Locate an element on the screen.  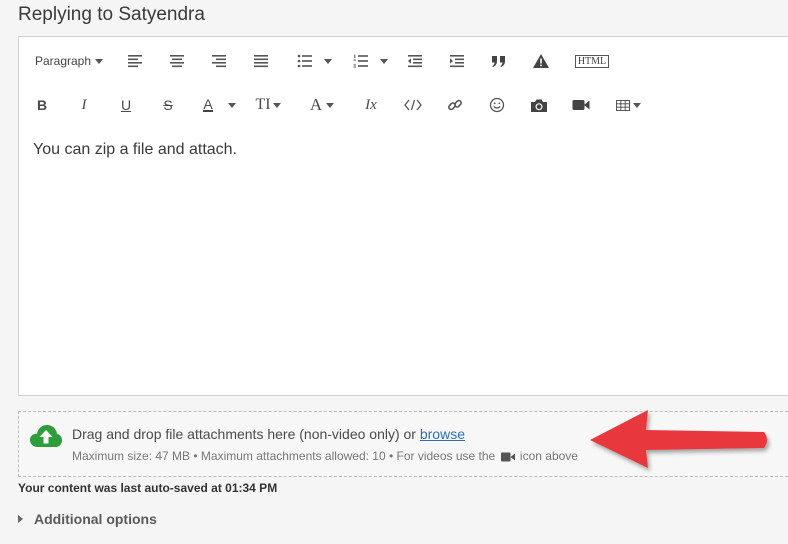
warning-icon is located at coordinates (541, 61).